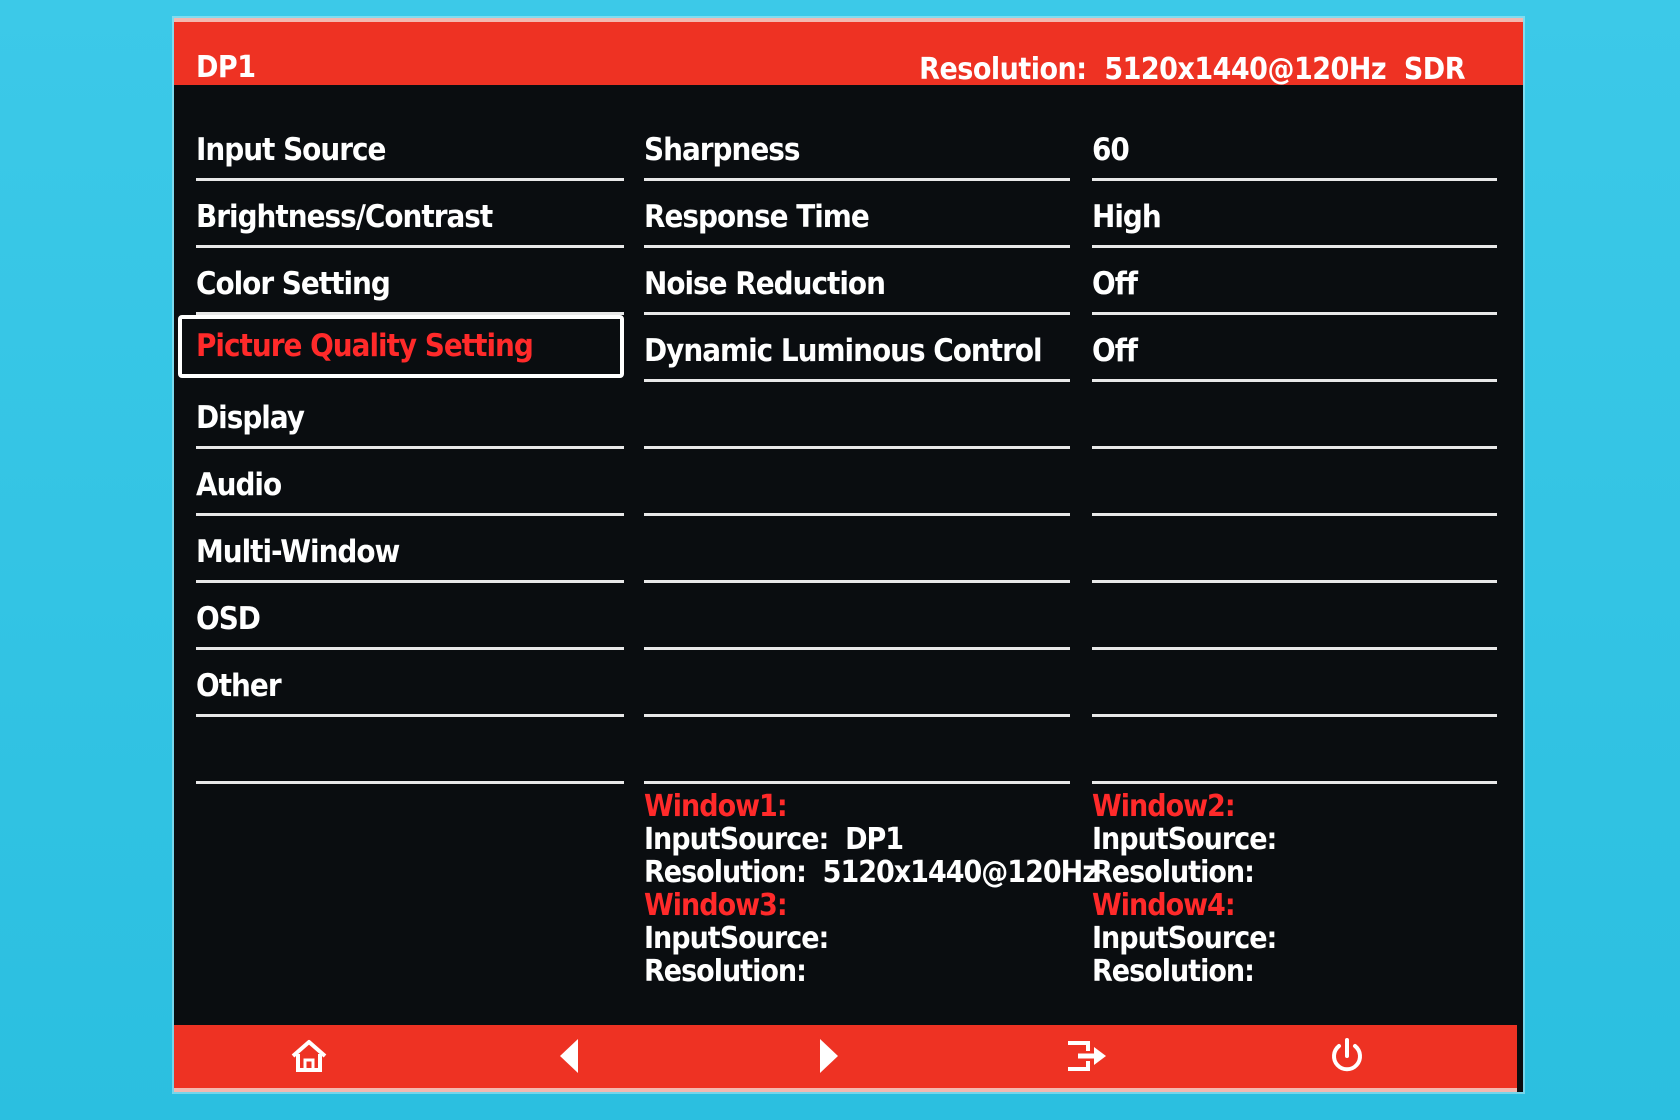 This screenshot has height=1120, width=1680. Describe the element at coordinates (410, 750) in the screenshot. I see `menu-item-empty` at that location.